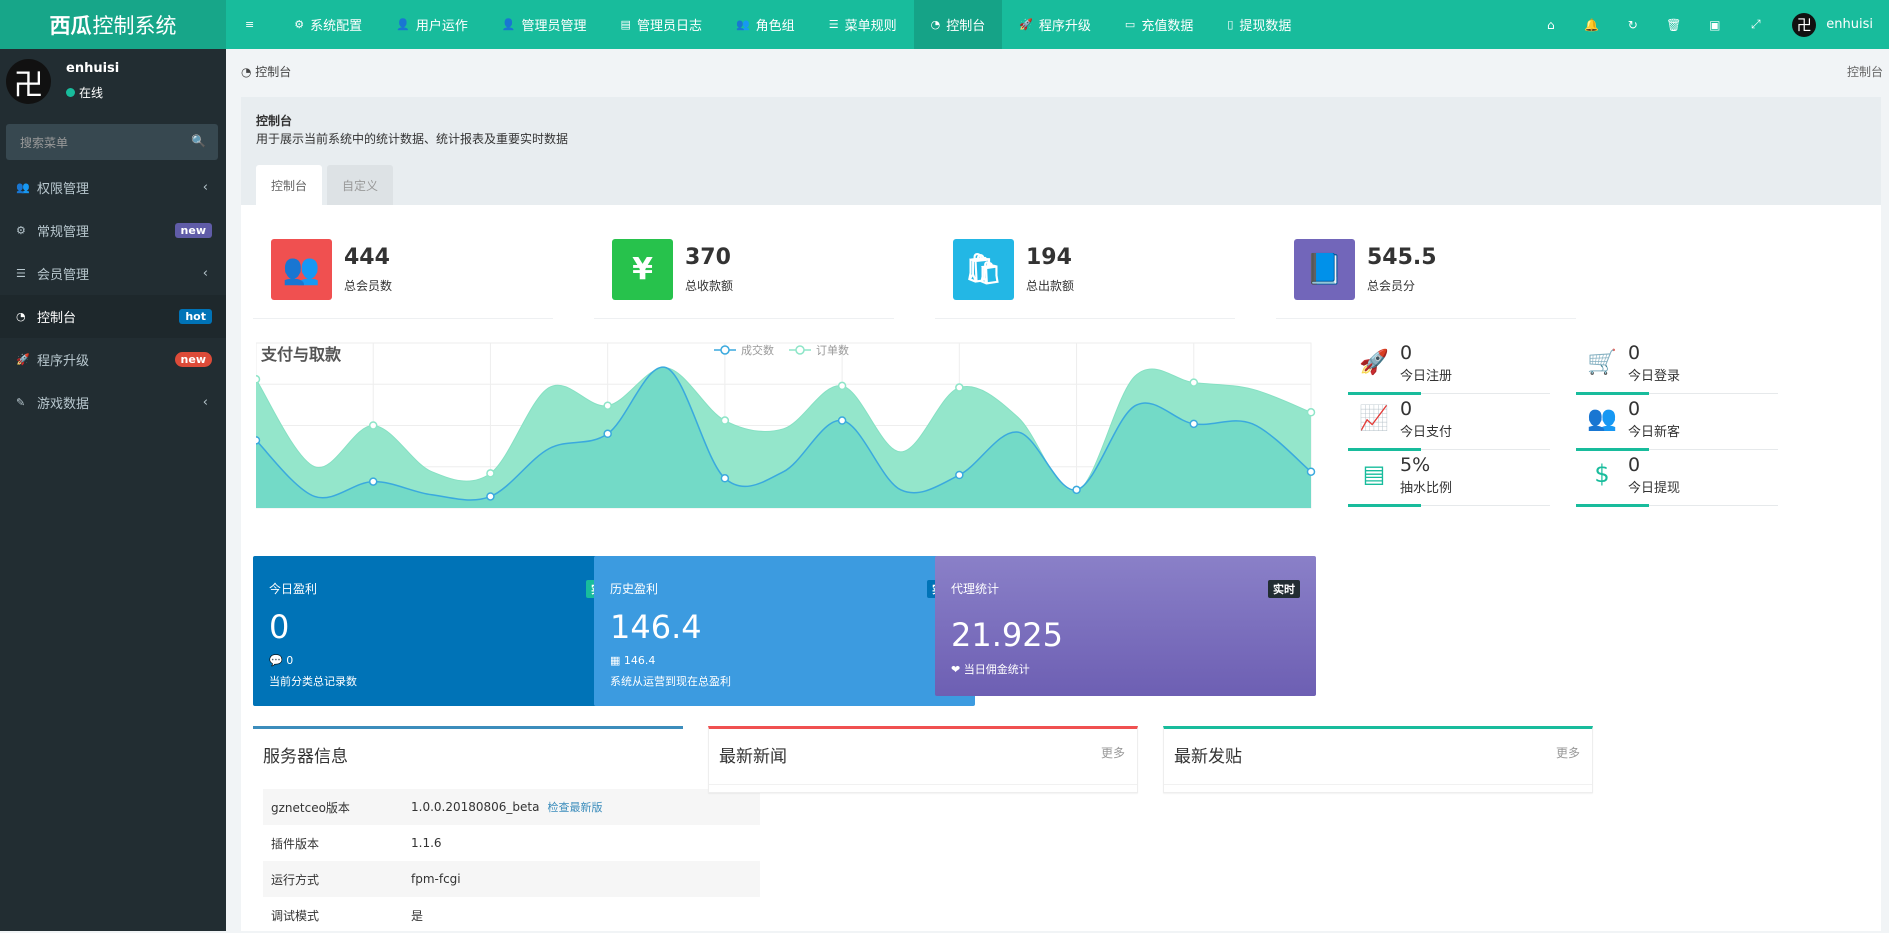 The height and width of the screenshot is (933, 1889). Describe the element at coordinates (84, 92) in the screenshot. I see `user-status: 在线` at that location.